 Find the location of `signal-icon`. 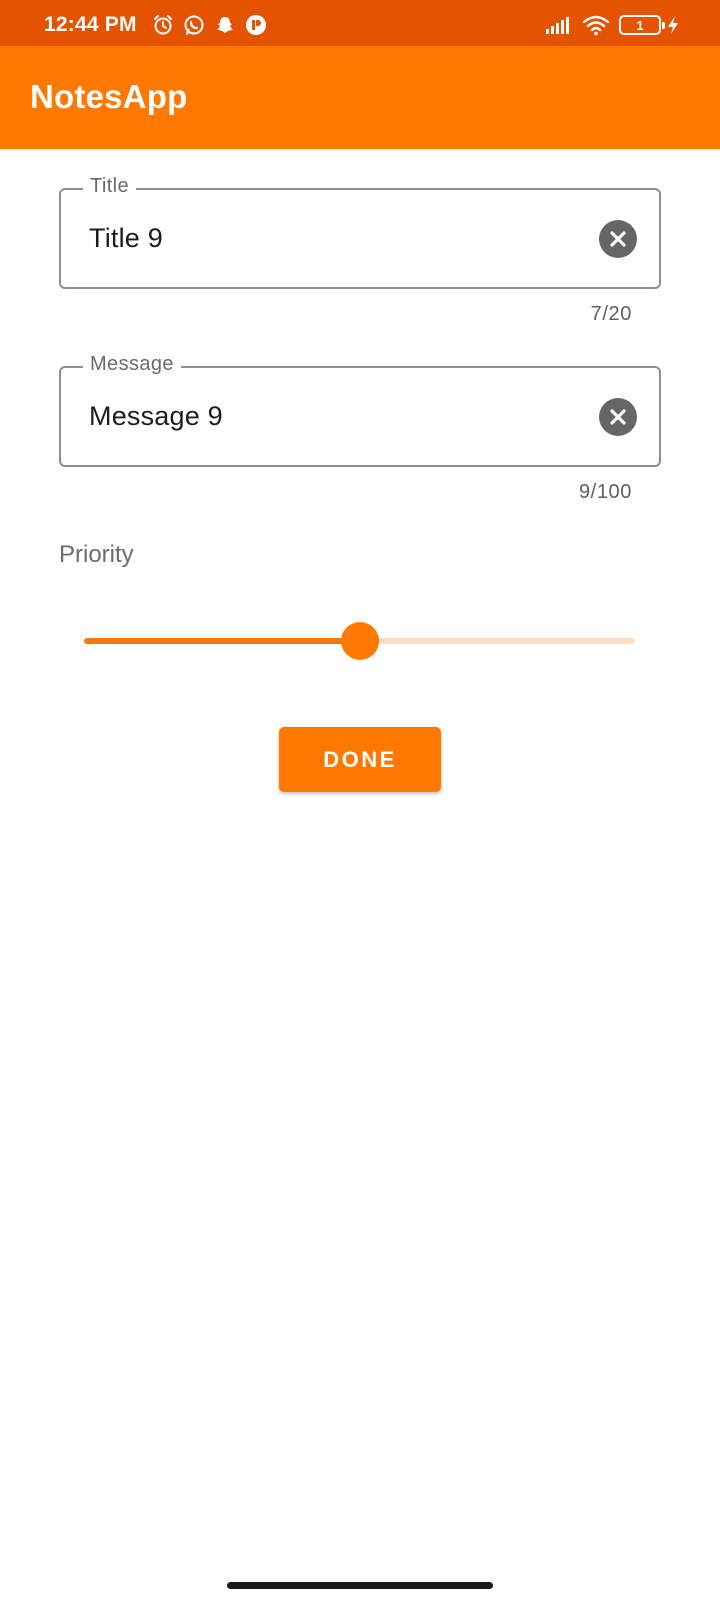

signal-icon is located at coordinates (559, 25).